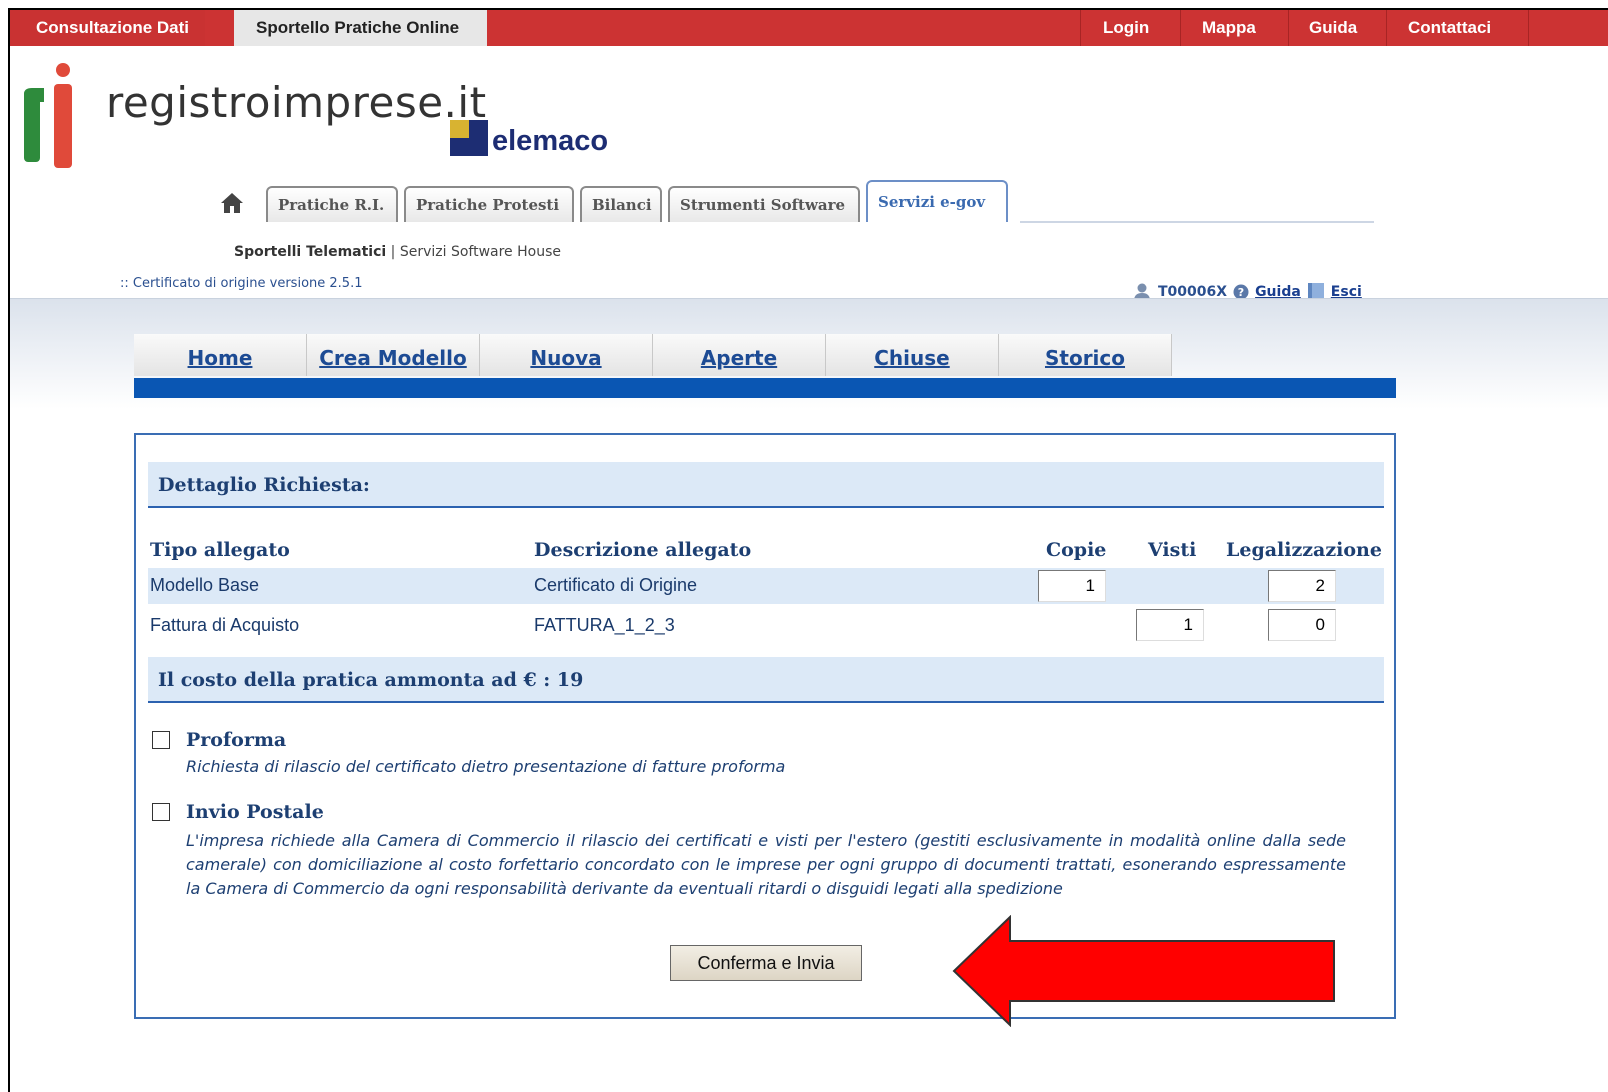  I want to click on menu-crea-modello: Crea Modello, so click(393, 355).